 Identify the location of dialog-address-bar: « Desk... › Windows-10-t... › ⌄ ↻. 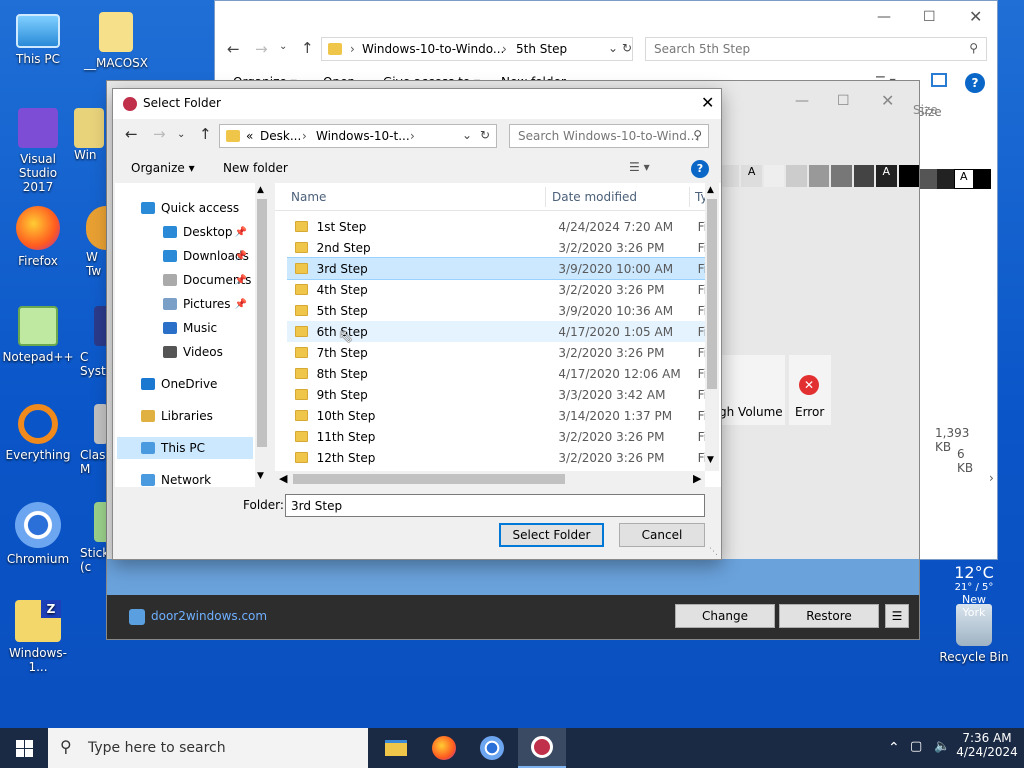
(358, 136).